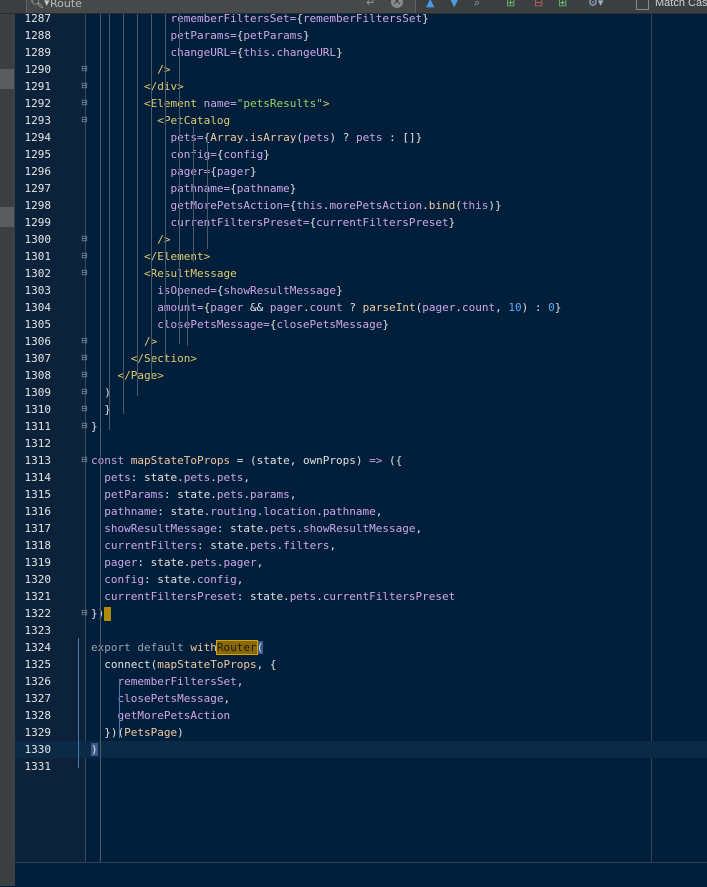 The image size is (707, 887). What do you see at coordinates (510, 4) in the screenshot?
I see `add-occurrence-icon: ⊞` at bounding box center [510, 4].